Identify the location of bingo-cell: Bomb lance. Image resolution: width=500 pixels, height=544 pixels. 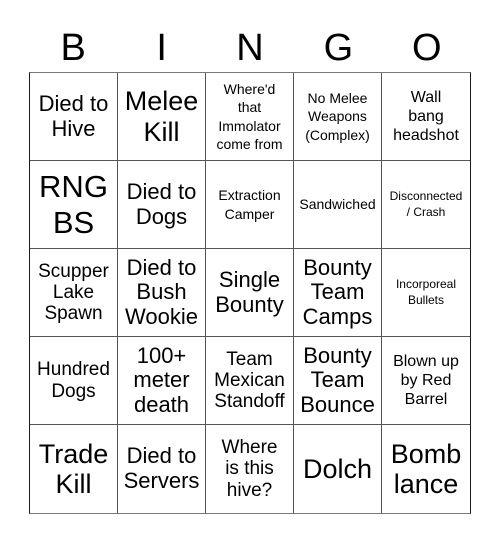
(426, 469).